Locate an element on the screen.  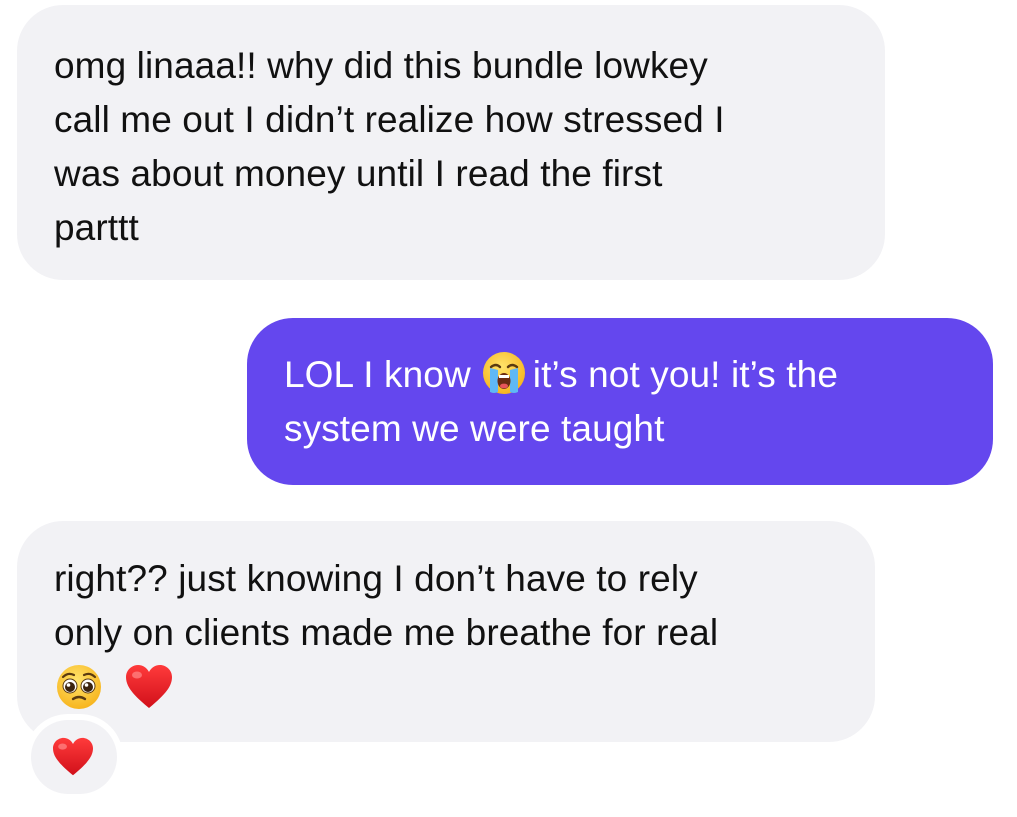
message-text-line: LOL I know it’s not you! it’s the is located at coordinates (624, 375).